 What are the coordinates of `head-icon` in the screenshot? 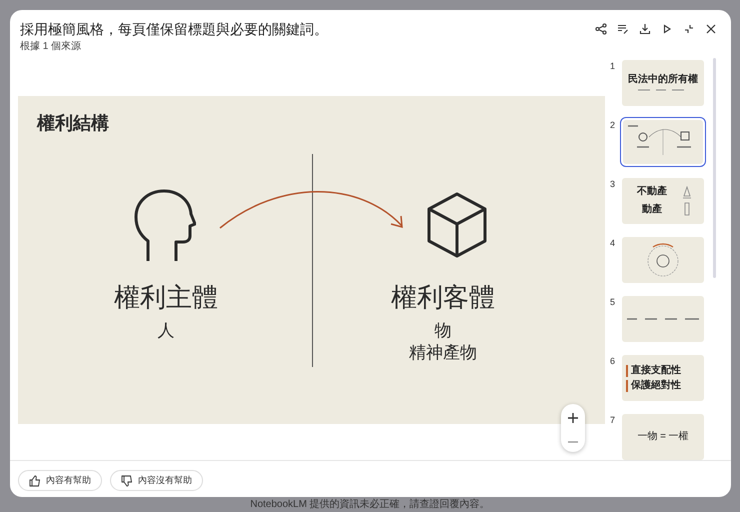 It's located at (165, 226).